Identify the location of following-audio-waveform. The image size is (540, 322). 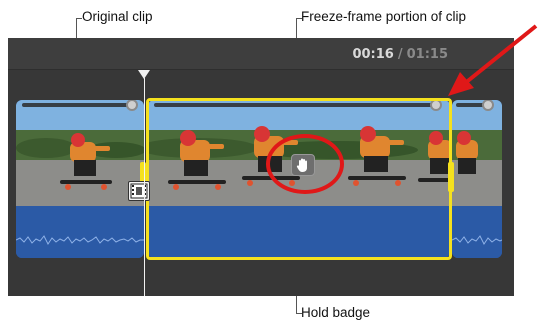
(477, 240).